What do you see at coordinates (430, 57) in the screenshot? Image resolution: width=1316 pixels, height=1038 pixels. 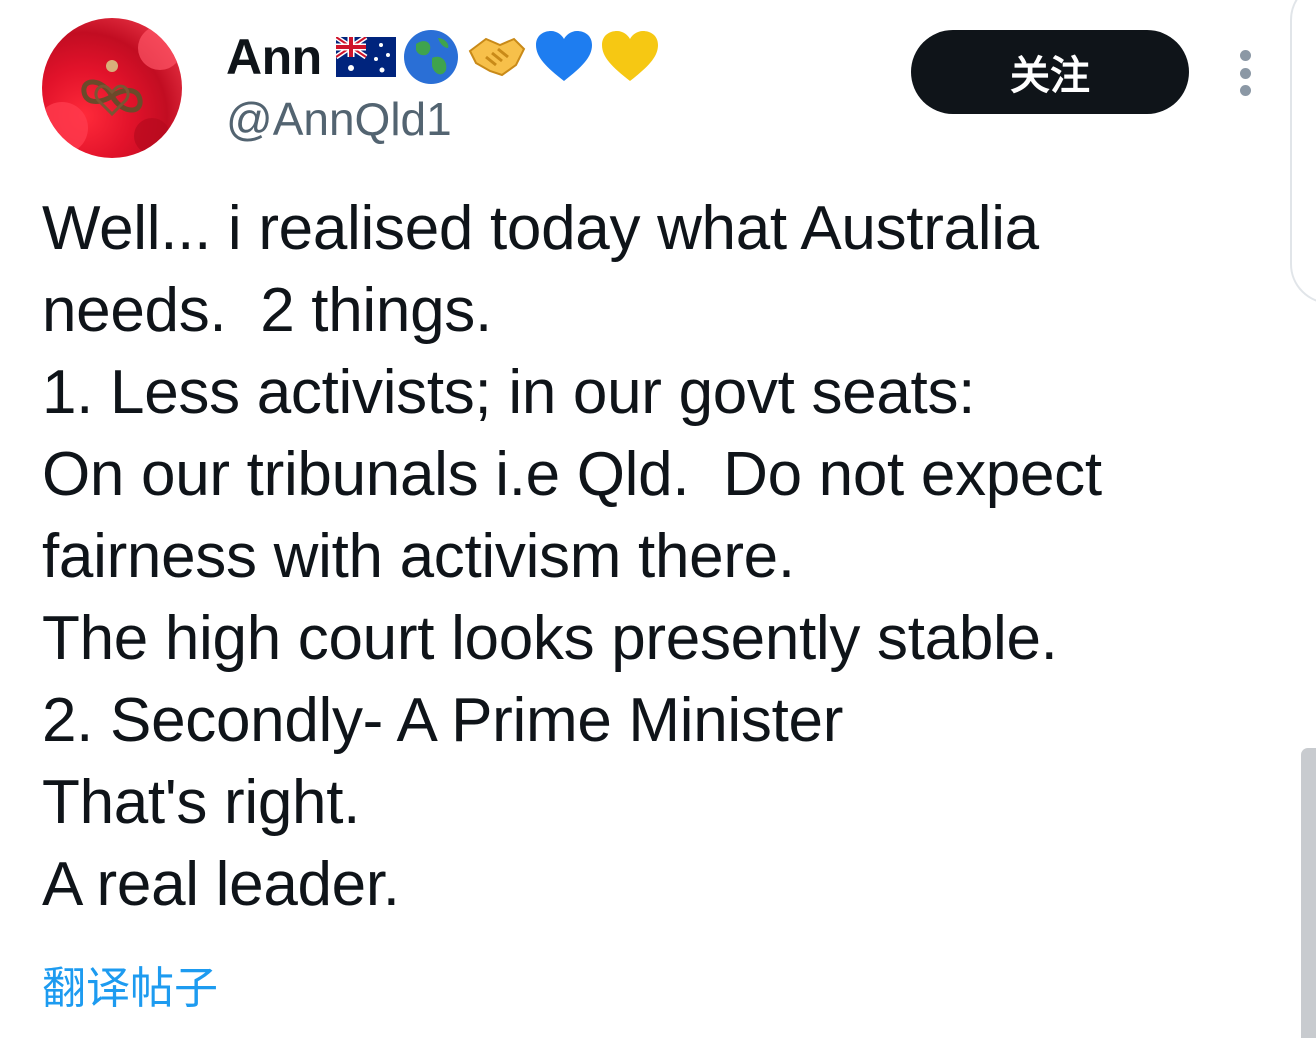 I see `globe-icon` at bounding box center [430, 57].